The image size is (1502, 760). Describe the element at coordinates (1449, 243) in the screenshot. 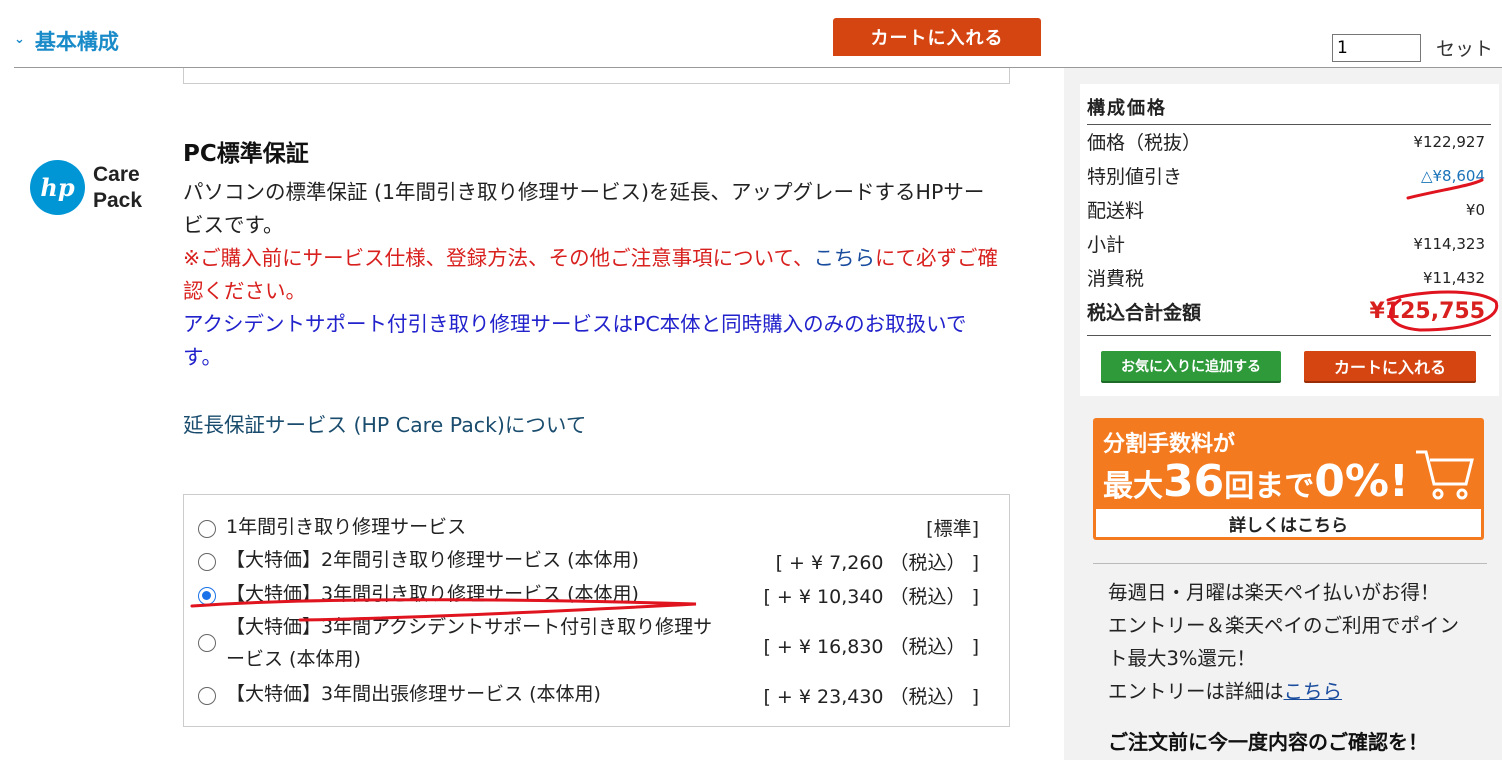

I see `price-value: ¥114,323` at that location.